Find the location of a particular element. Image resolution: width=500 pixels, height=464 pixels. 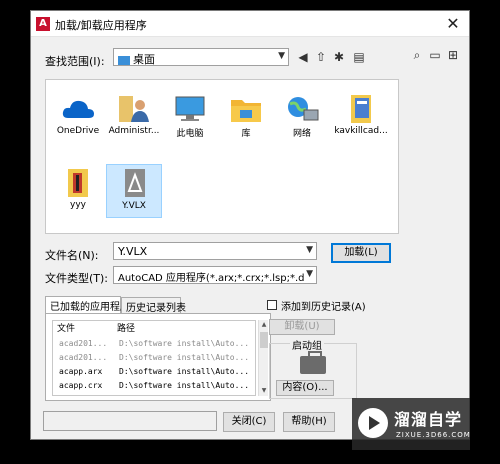

load-button: 加载(L) is located at coordinates (361, 253).